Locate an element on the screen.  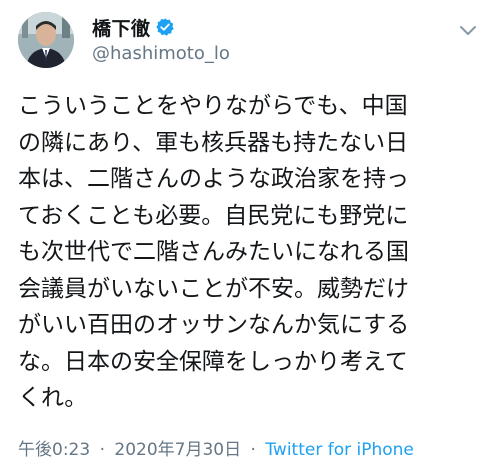
tweet-text-line: ておくことも必要。自民党にも野党に is located at coordinates (213, 215).